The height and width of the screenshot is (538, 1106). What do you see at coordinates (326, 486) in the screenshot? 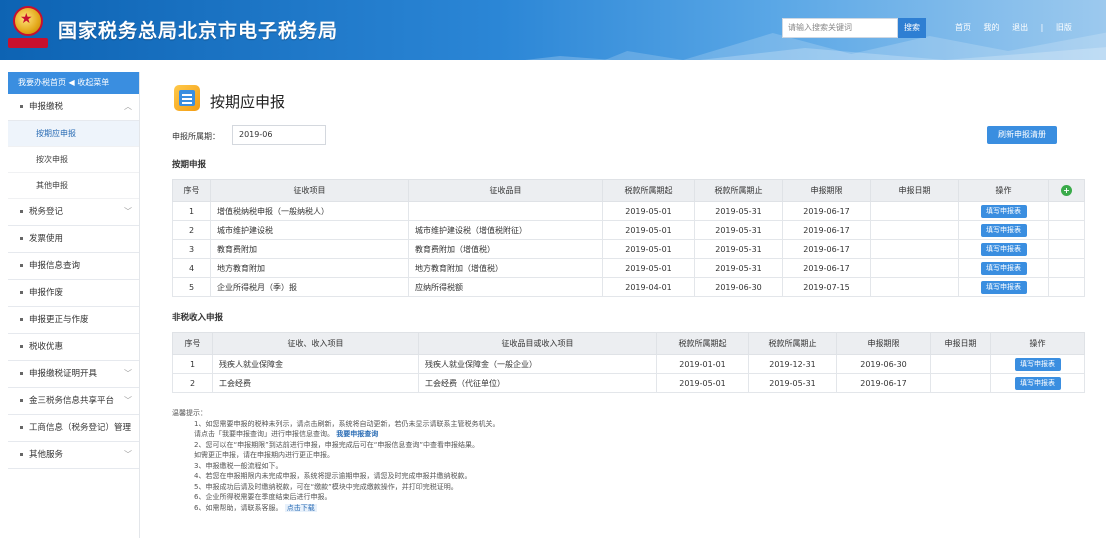
I see `tip-line: 5、申报成功后请及时缴纳税款，可在“缴款”模块中完成缴款操作，并打印完税证明。` at bounding box center [326, 486].